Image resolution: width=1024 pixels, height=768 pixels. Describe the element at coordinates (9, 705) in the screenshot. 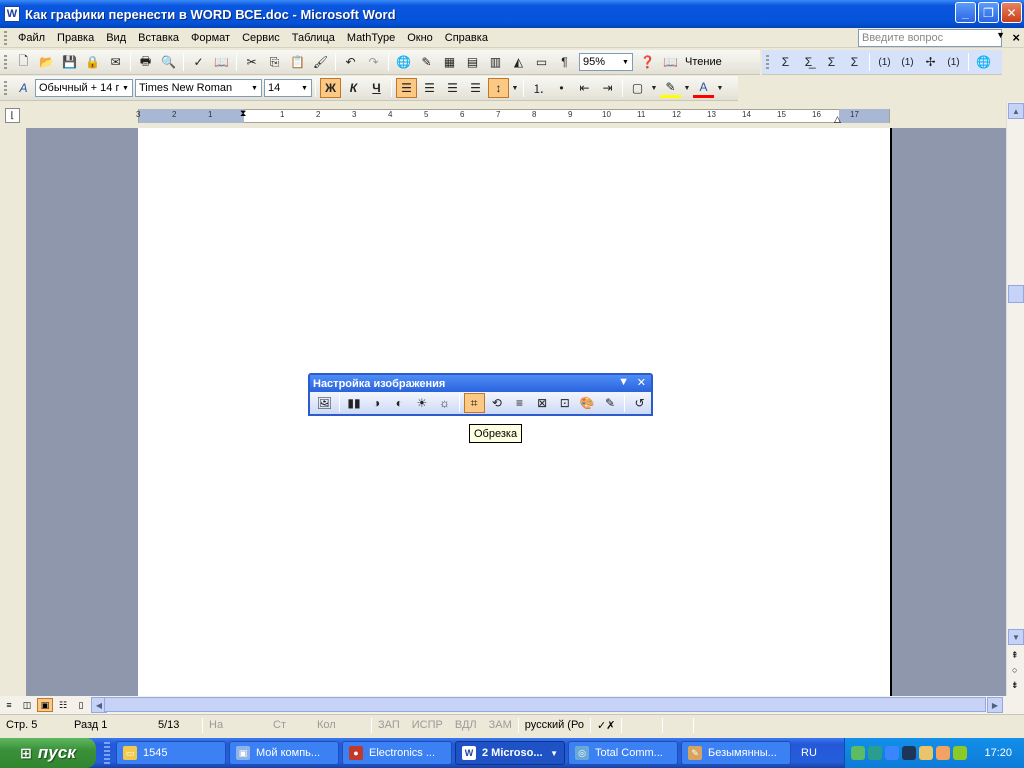

I see `normal-view-icon: ≡` at that location.